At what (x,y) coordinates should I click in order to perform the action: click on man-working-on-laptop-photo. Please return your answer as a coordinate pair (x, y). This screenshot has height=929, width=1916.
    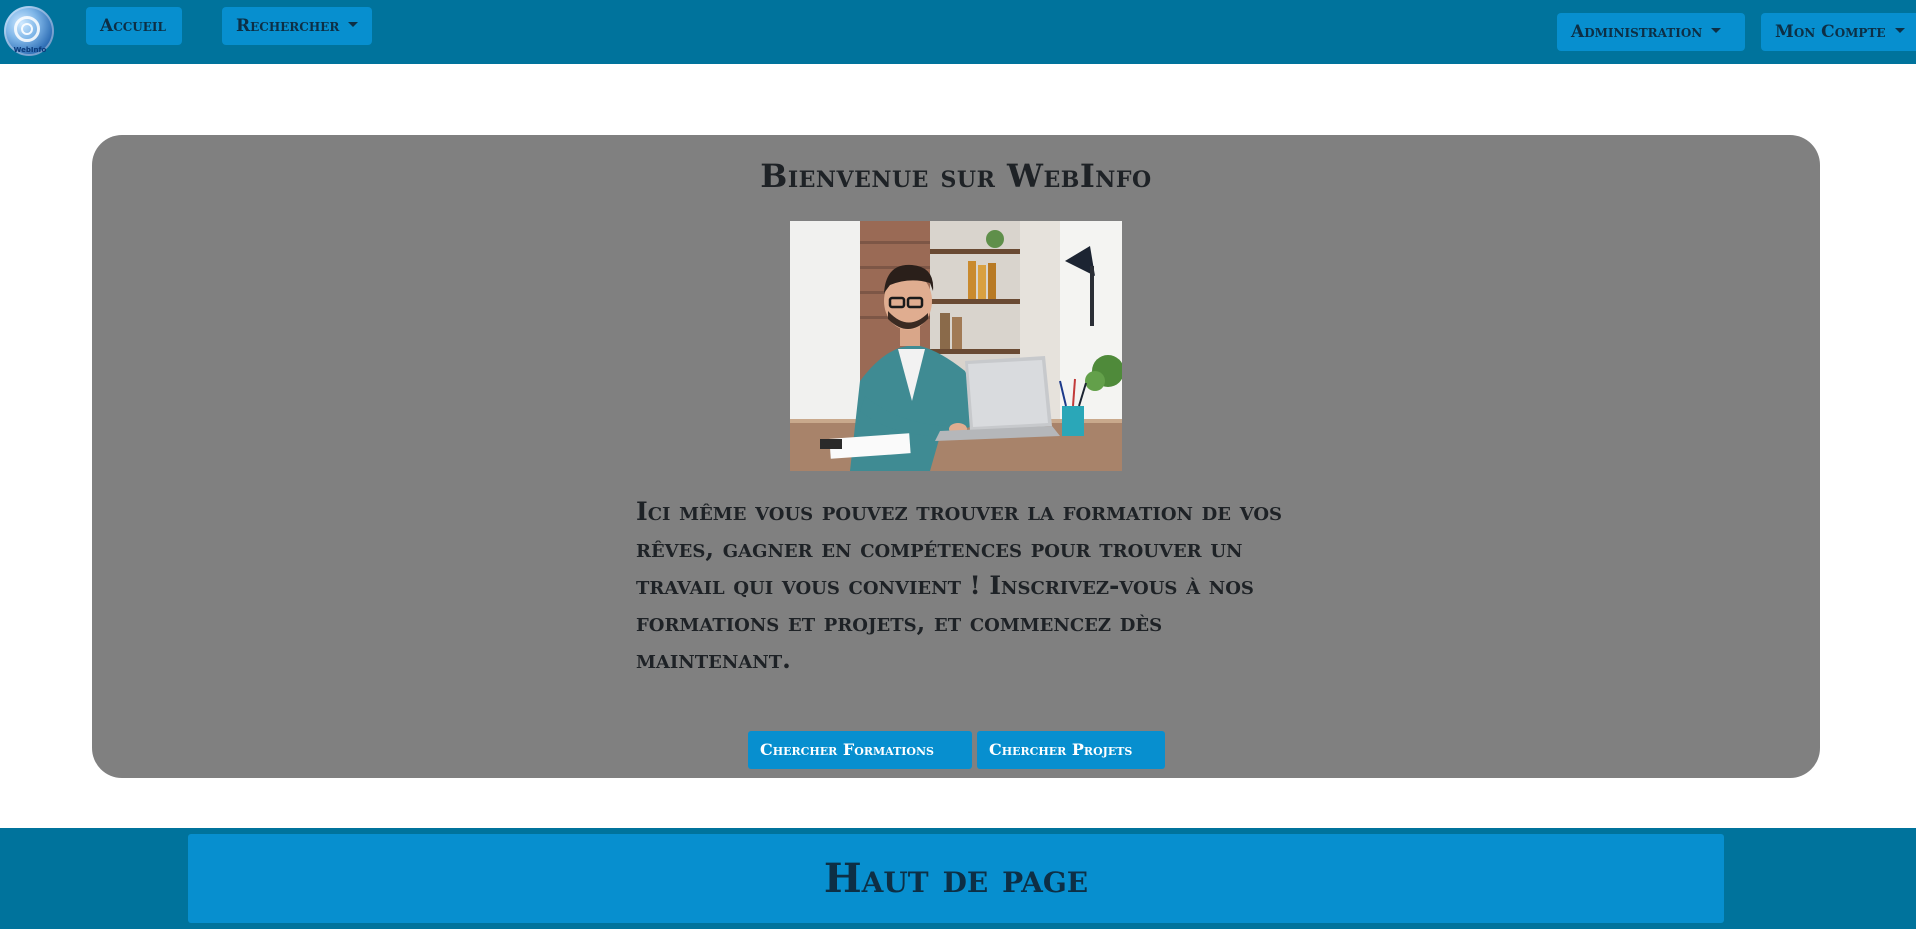
    Looking at the image, I should click on (956, 346).